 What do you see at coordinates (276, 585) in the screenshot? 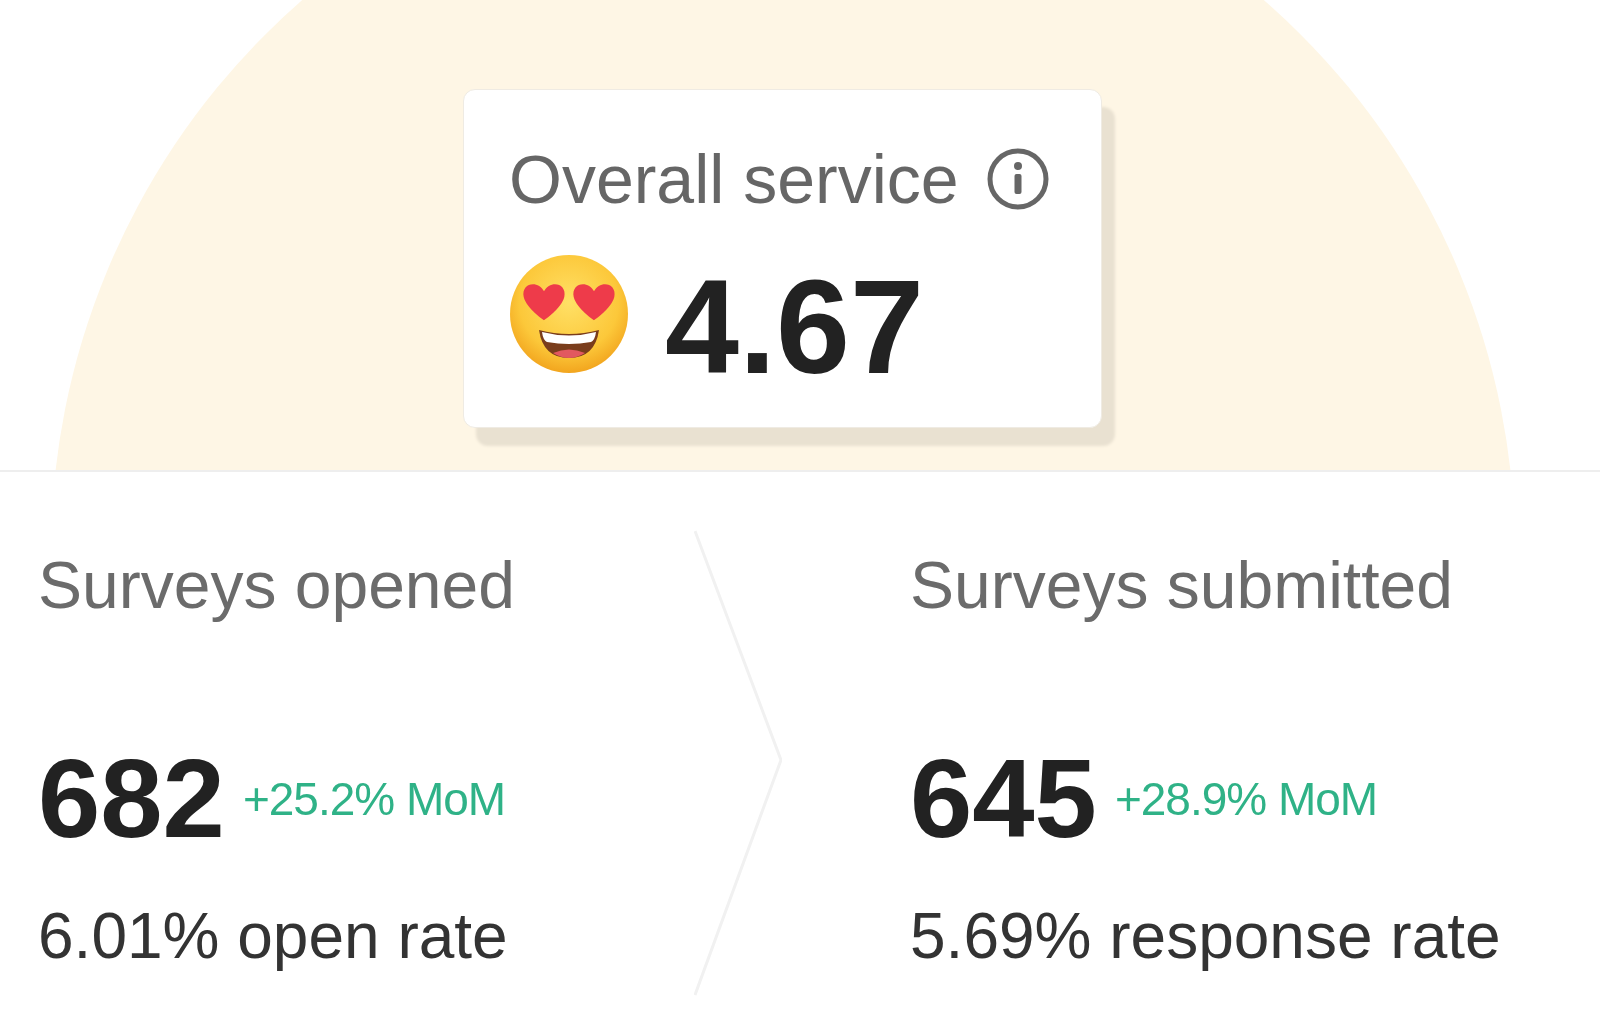
I see `stat-label: Surveys opened` at bounding box center [276, 585].